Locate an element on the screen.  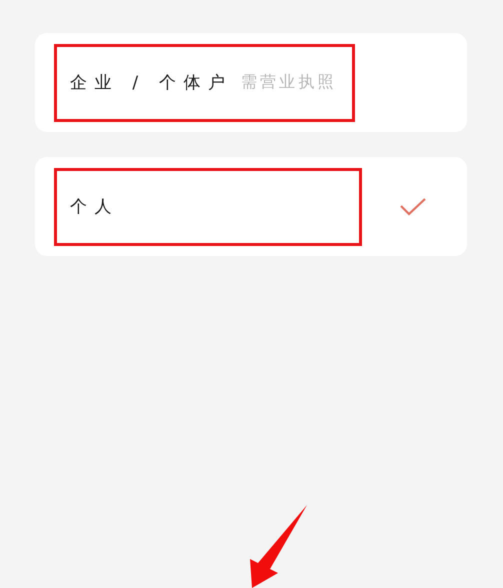
option-note: 需营业执照 is located at coordinates (288, 82).